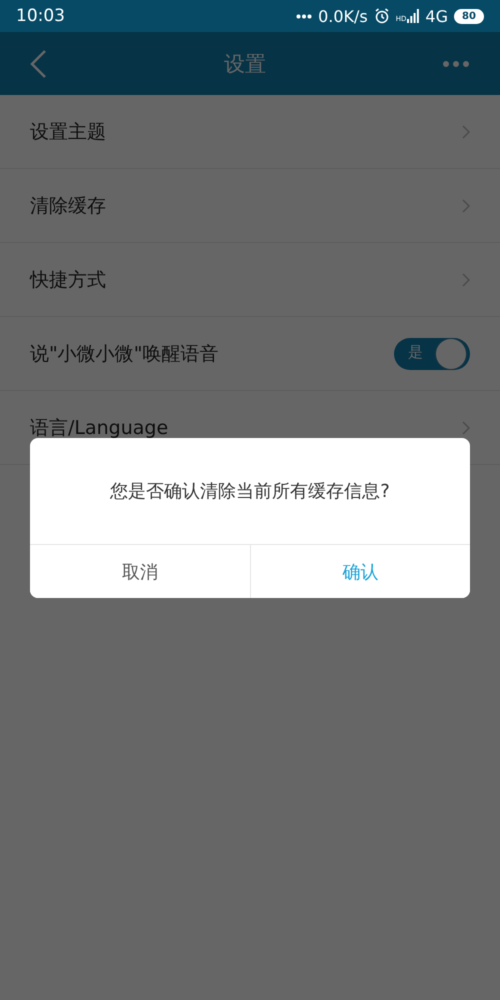 The width and height of the screenshot is (500, 1000). Describe the element at coordinates (469, 16) in the screenshot. I see `battery-indicator: 80` at that location.